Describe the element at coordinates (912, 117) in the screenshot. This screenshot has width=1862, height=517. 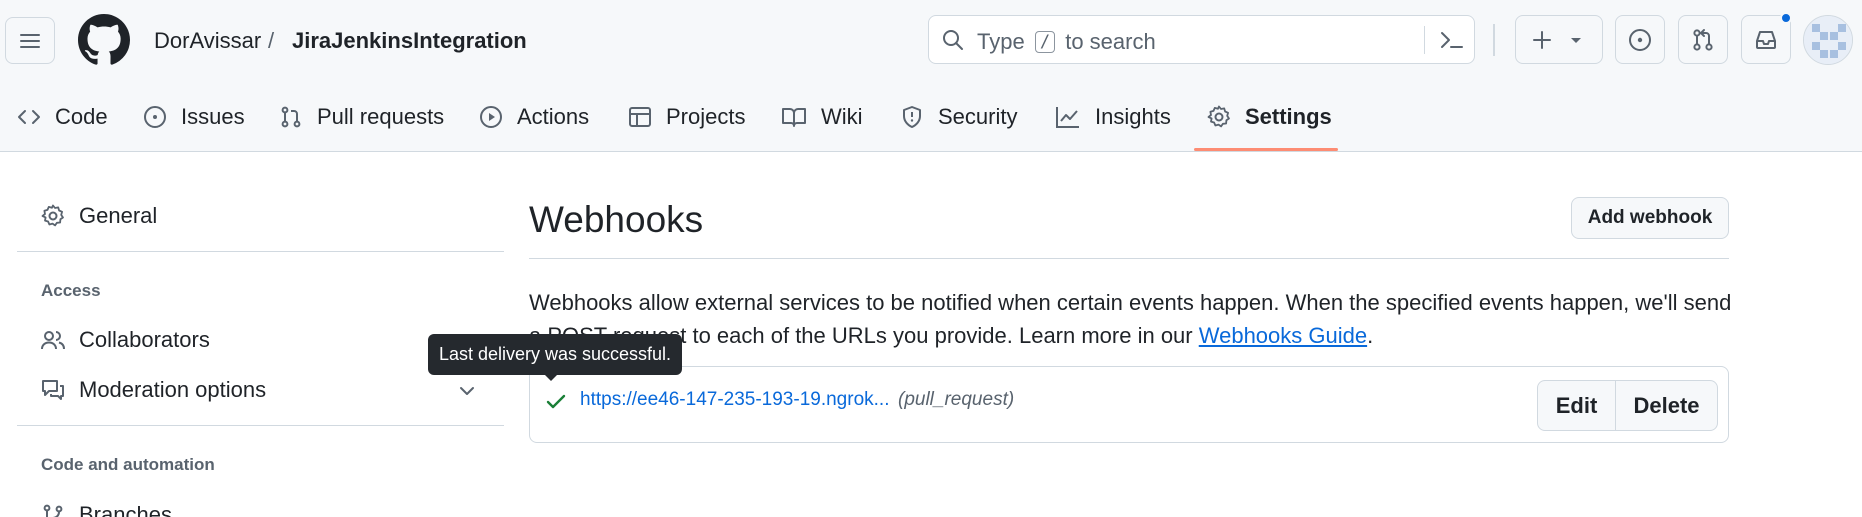
I see `shield-icon` at that location.